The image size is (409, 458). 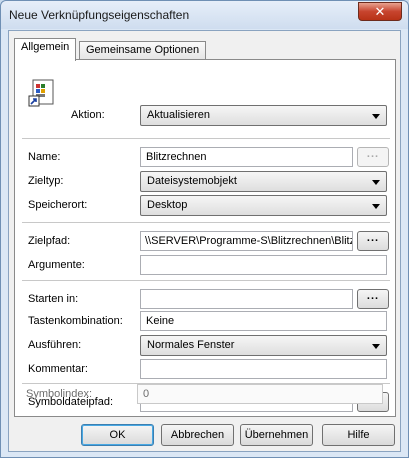 I want to click on shortcut-icon, so click(x=43, y=92).